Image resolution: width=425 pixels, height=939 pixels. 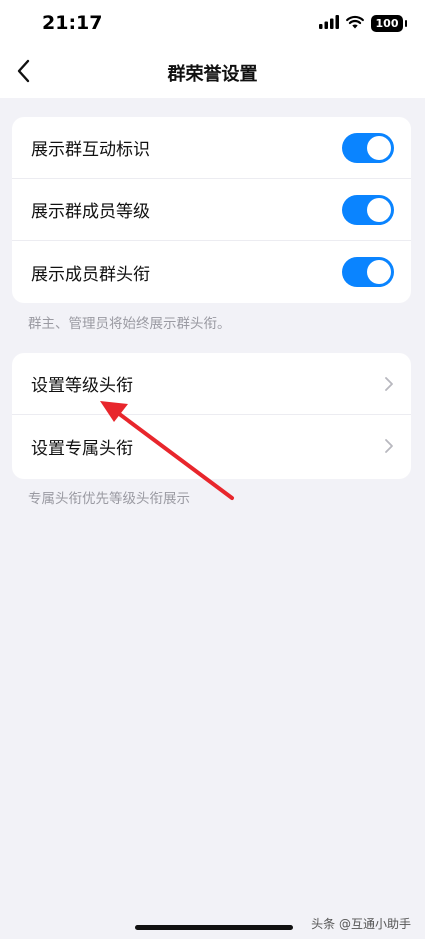 What do you see at coordinates (90, 150) in the screenshot?
I see `row-label: 展示群互动标识` at bounding box center [90, 150].